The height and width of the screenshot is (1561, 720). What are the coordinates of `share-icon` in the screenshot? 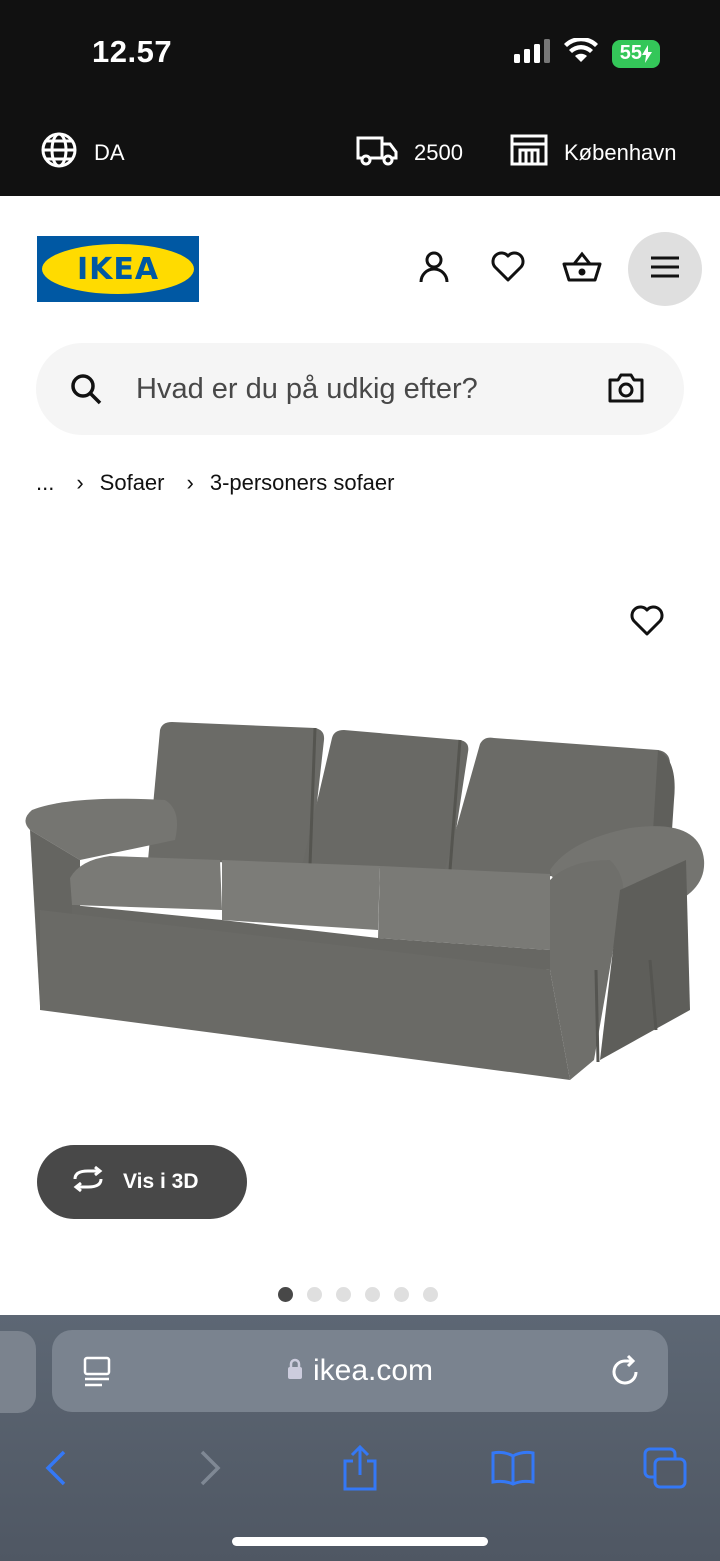 It's located at (360, 1470).